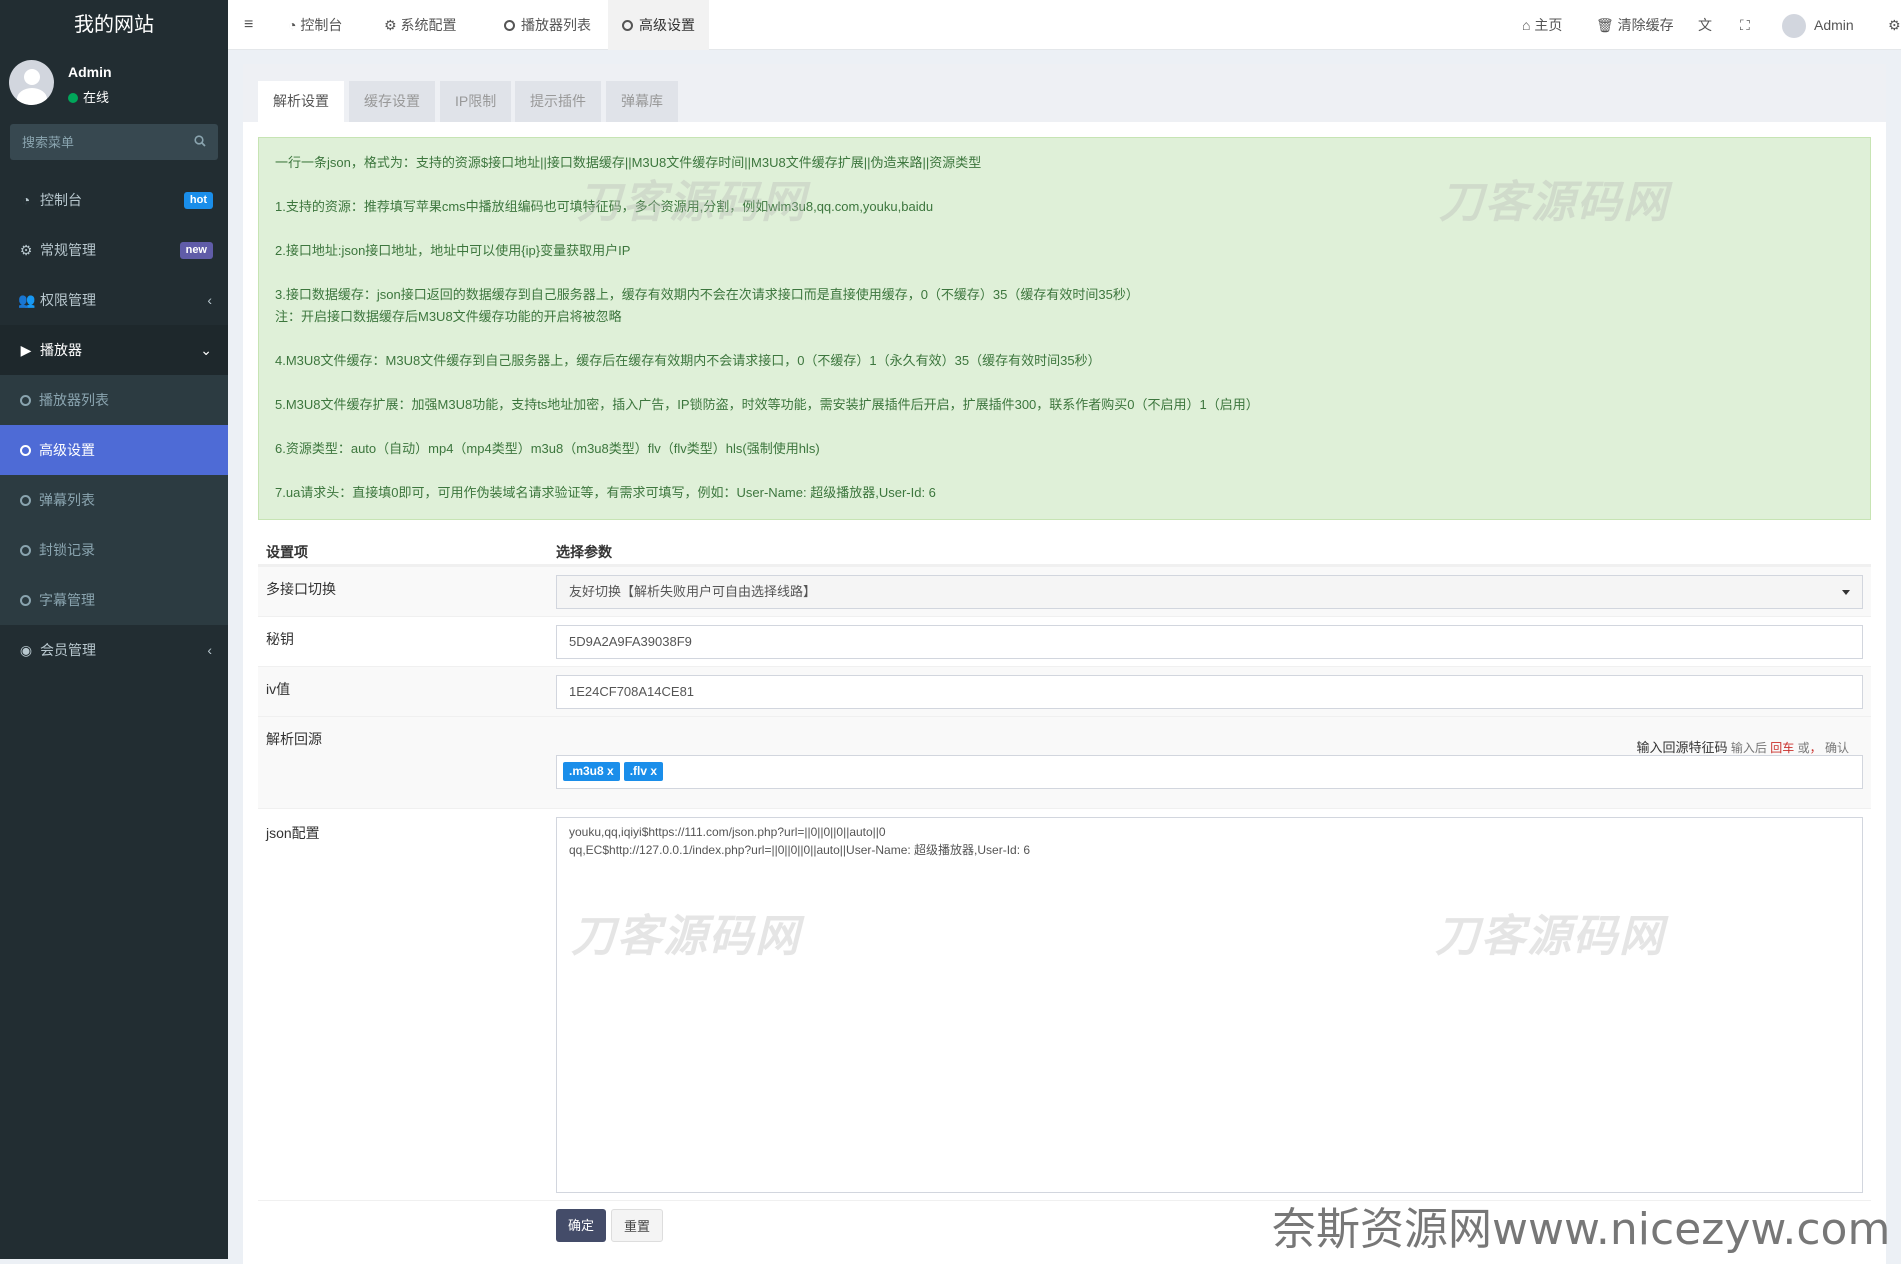  Describe the element at coordinates (294, 739) in the screenshot. I see `source-label: 解析回源` at that location.